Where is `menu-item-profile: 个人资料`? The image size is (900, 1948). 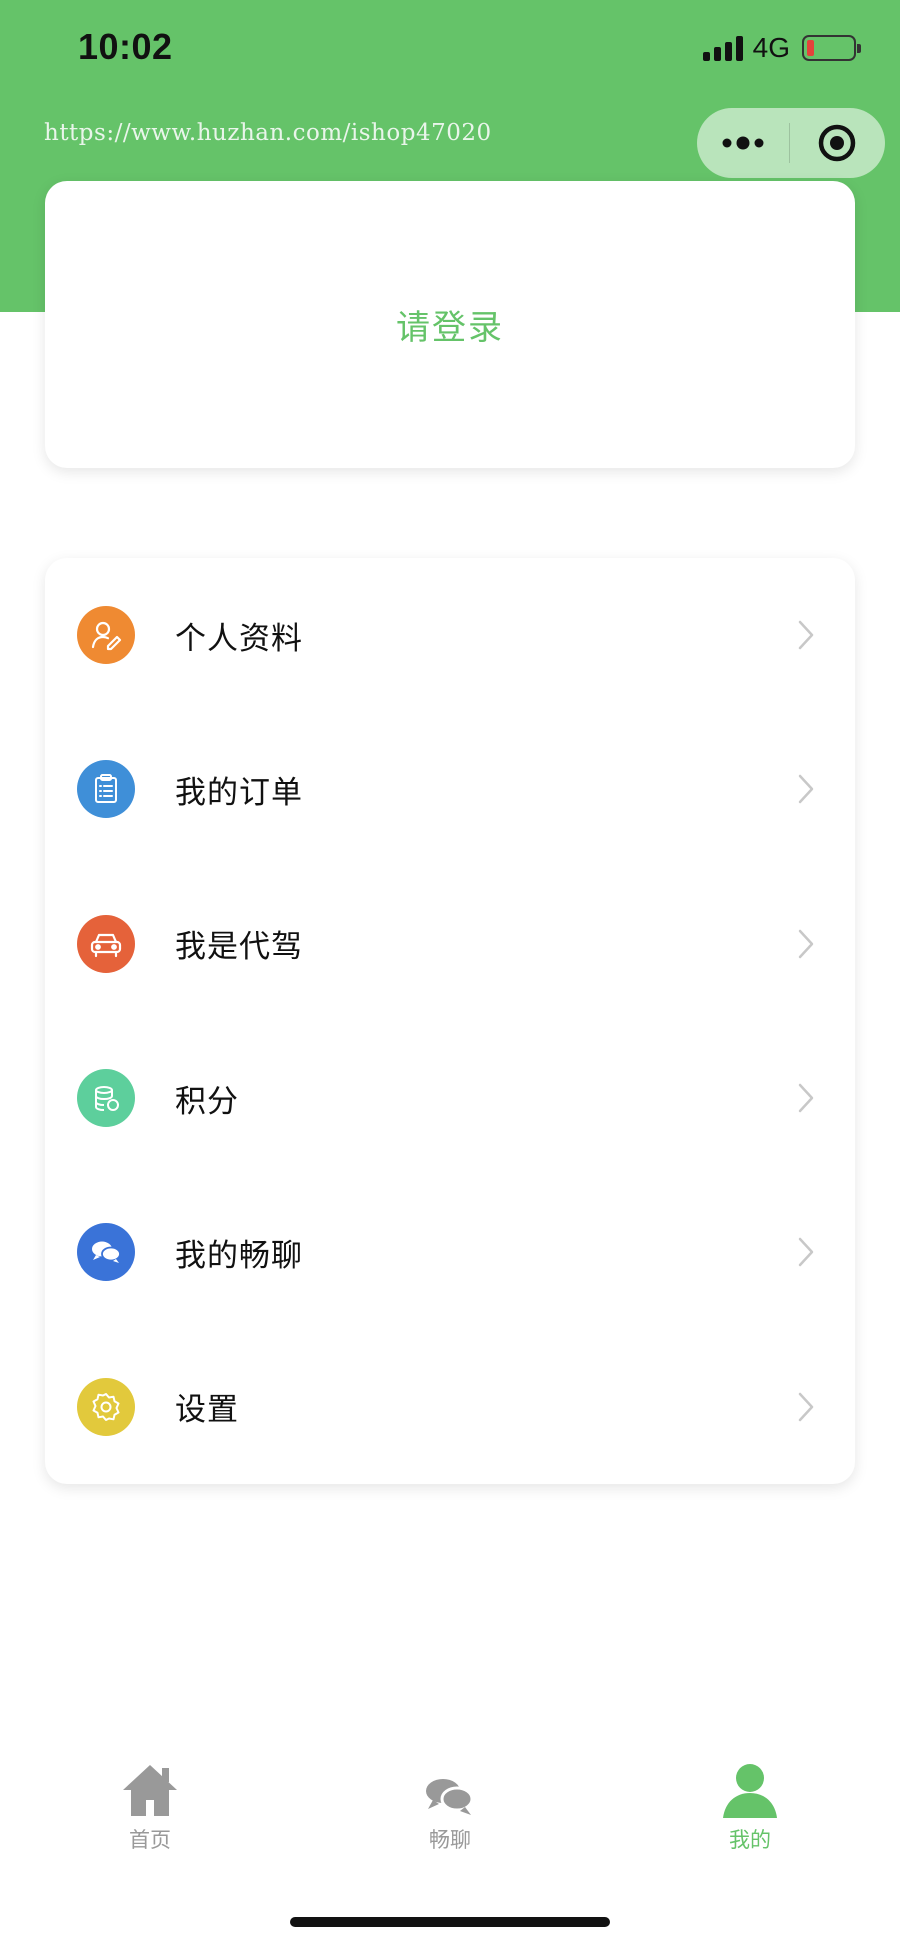
menu-item-profile: 个人资料 is located at coordinates (450, 635).